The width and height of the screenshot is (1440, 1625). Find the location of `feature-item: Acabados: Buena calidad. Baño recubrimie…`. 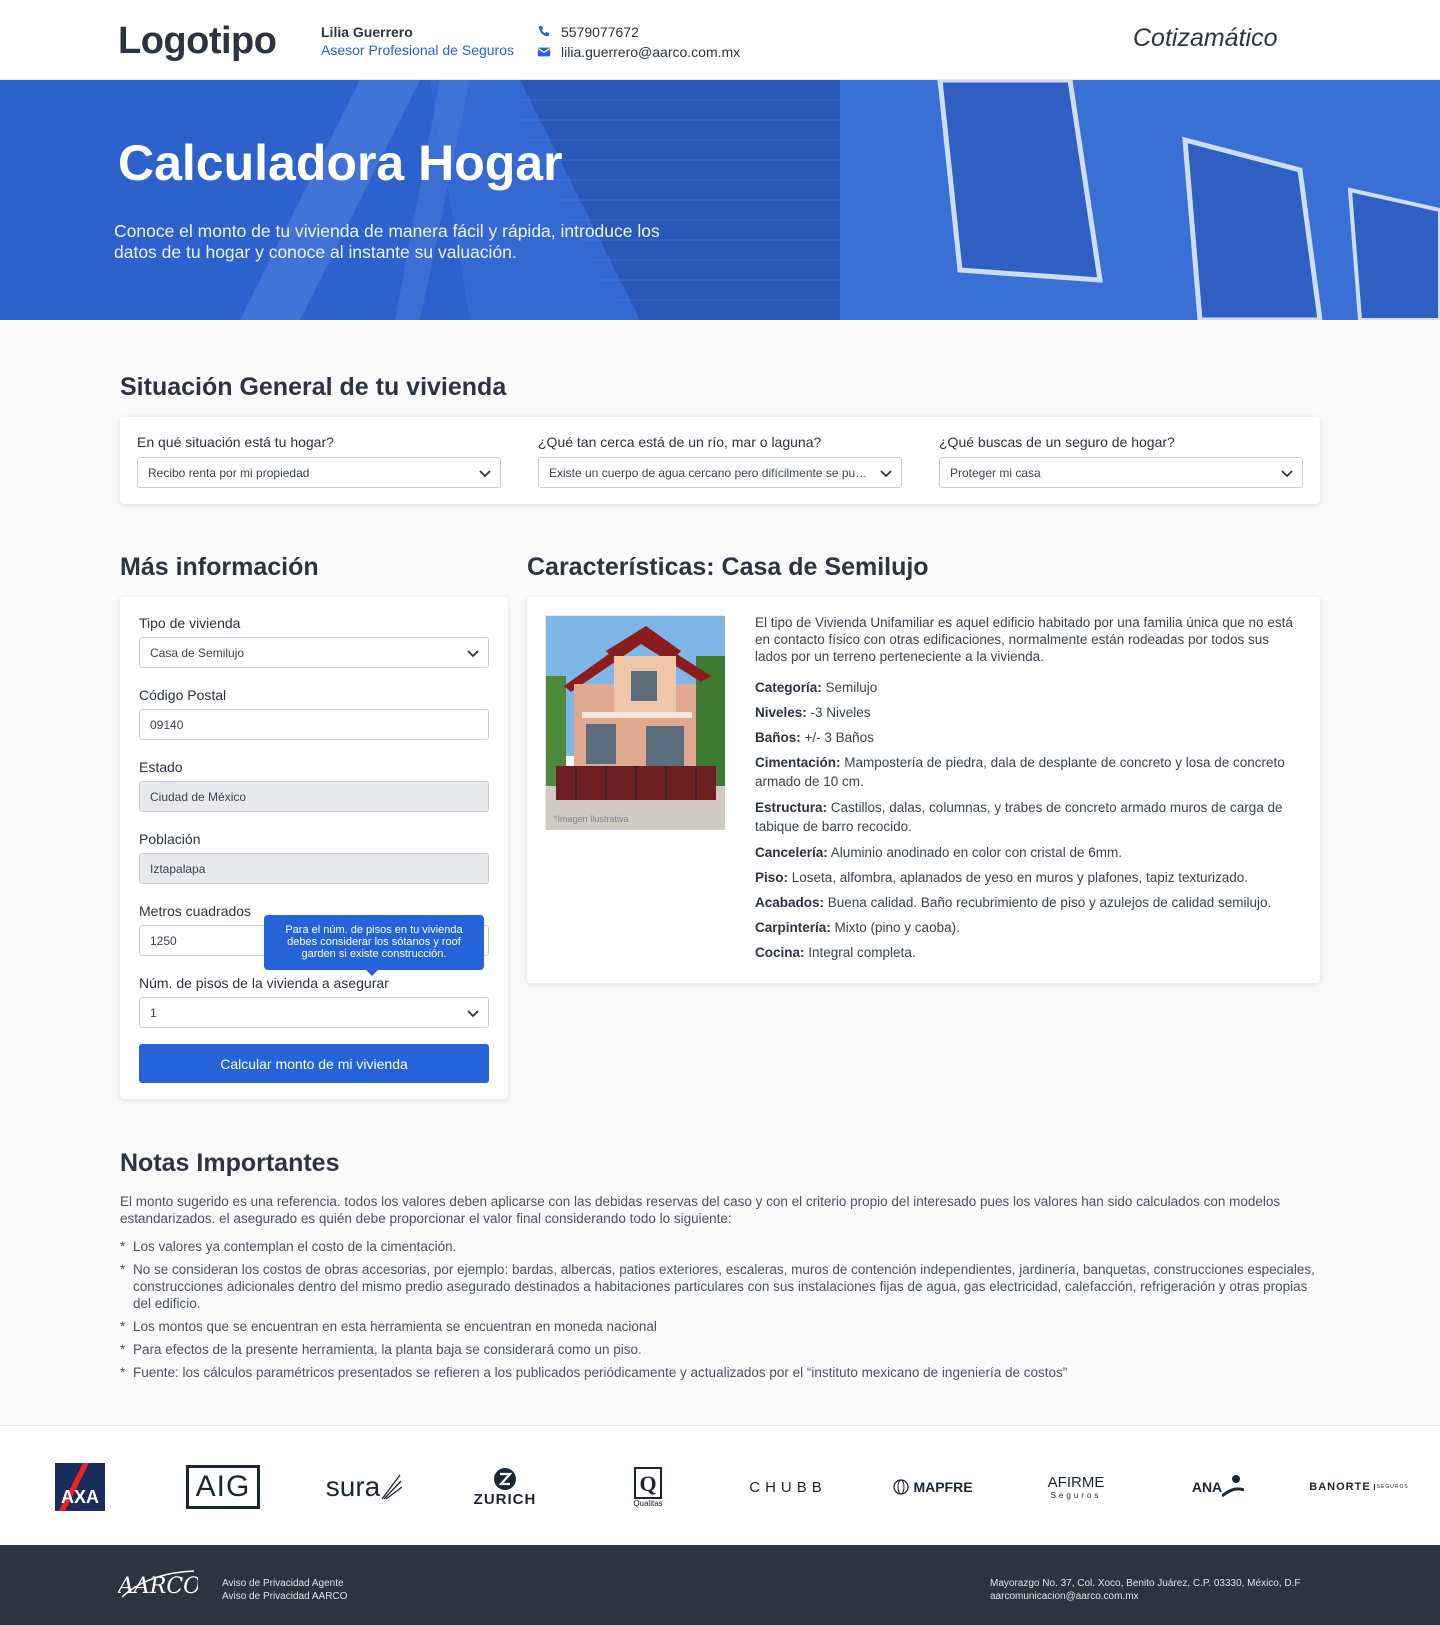

feature-item: Acabados: Buena calidad. Baño recubrimie… is located at coordinates (1030, 902).